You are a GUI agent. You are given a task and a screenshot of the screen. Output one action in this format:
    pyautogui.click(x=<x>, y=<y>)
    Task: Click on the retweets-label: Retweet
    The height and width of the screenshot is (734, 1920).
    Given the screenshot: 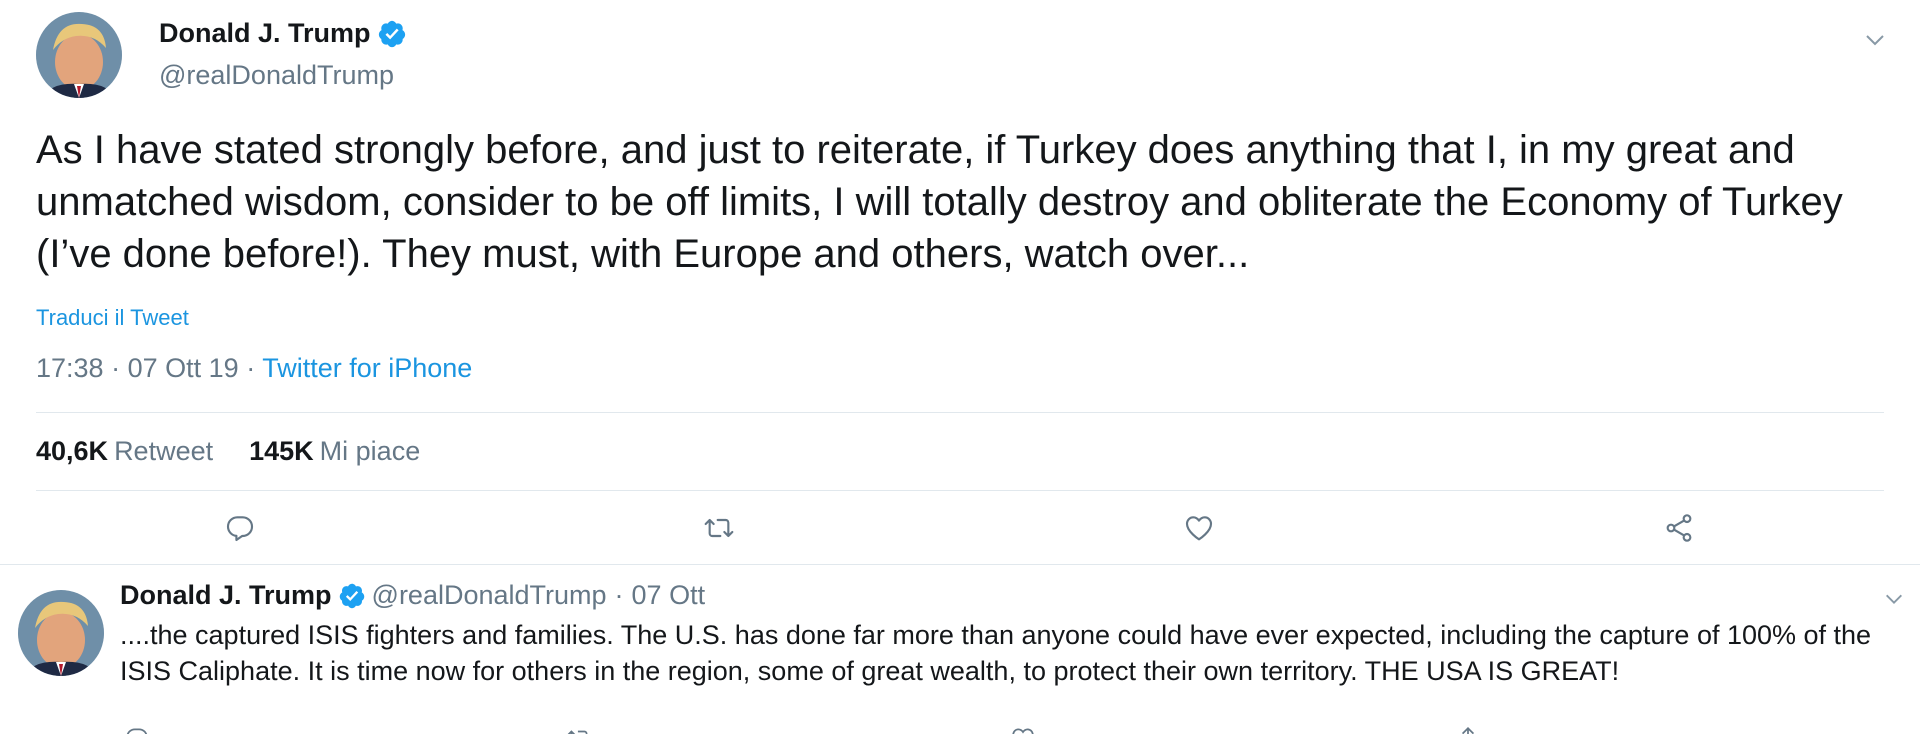 What is the action you would take?
    pyautogui.click(x=164, y=451)
    